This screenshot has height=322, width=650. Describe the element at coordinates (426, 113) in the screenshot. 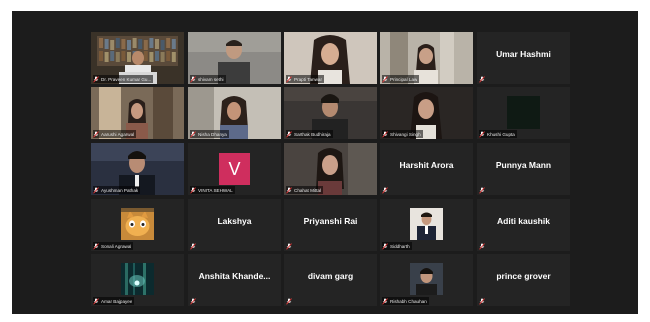

I see `participant-tile: Shivangi Singh` at that location.